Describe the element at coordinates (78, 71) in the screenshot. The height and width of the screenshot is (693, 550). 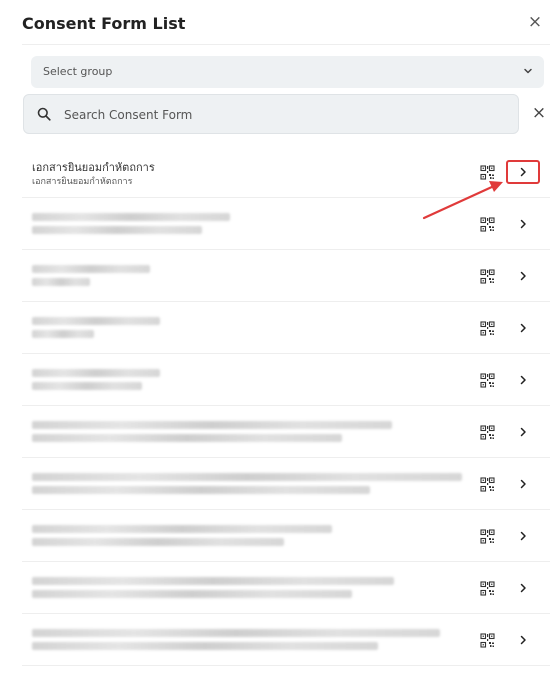
I see `group-select-value: Select group` at that location.